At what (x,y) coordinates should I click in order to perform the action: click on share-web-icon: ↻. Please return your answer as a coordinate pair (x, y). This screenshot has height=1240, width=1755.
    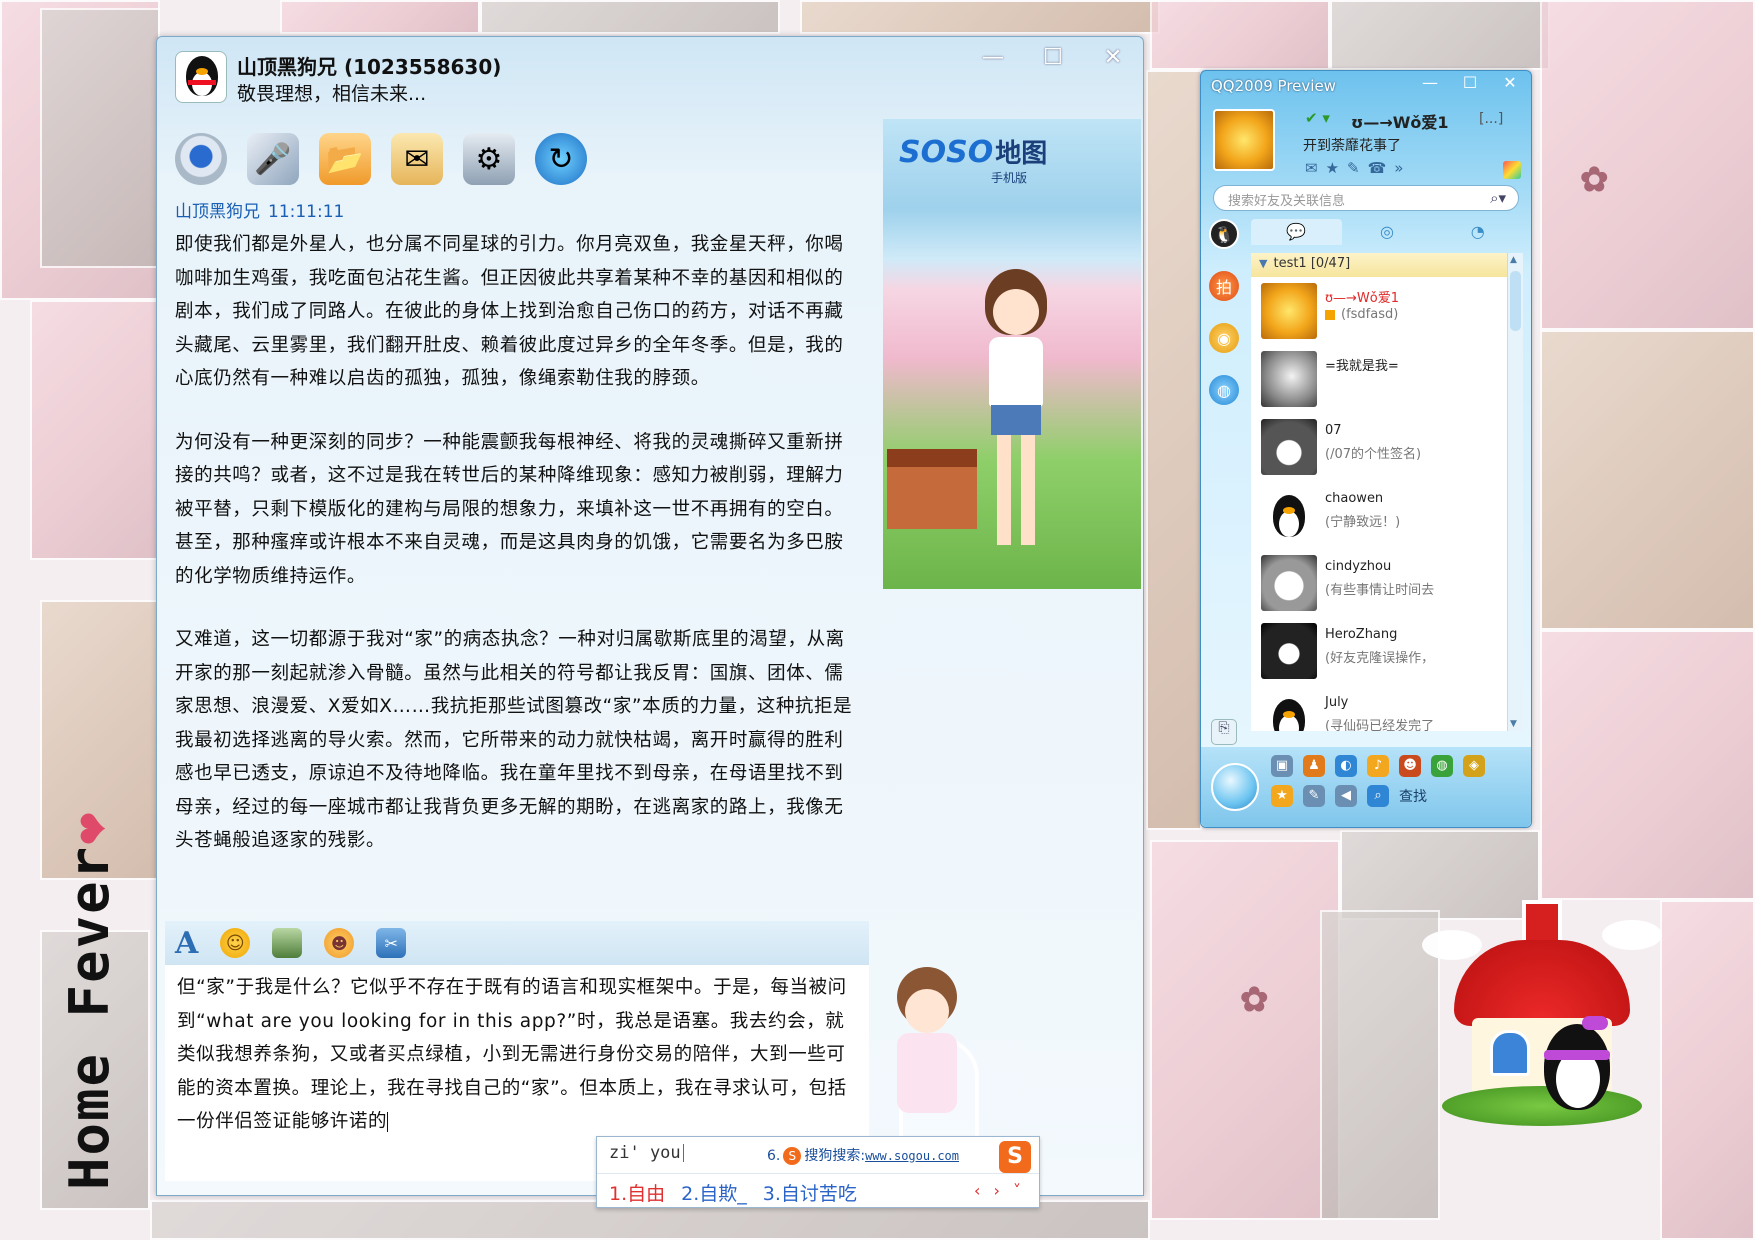
    Looking at the image, I should click on (561, 159).